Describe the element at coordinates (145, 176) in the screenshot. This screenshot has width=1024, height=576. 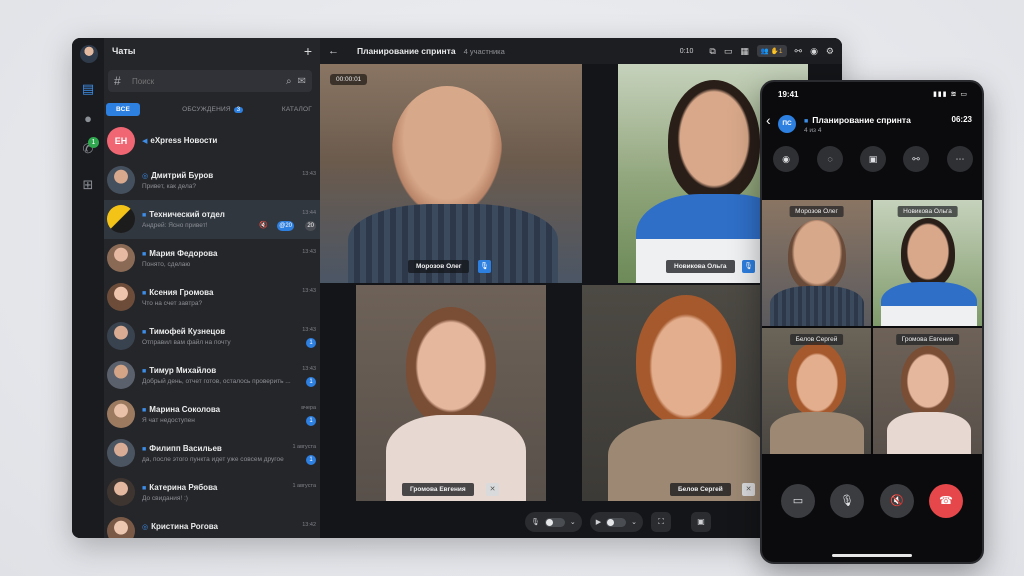
I see `globe-icon: ◎` at that location.